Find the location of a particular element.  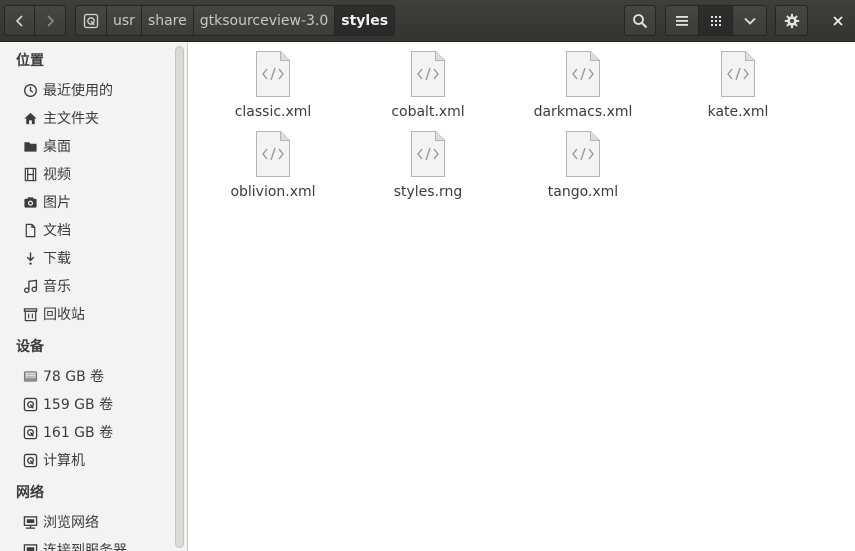

path-crumb-styles: styles is located at coordinates (365, 20).